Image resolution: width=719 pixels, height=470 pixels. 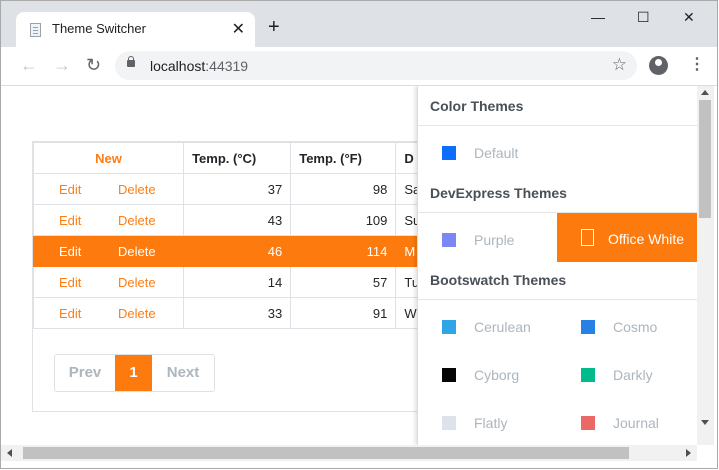 I want to click on cell-celsius: 33, so click(x=237, y=313).